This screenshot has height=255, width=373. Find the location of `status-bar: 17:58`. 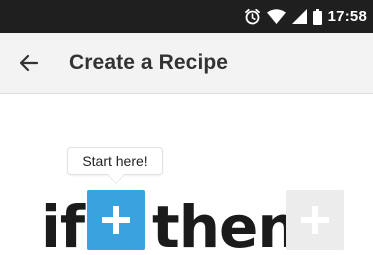

status-bar: 17:58 is located at coordinates (186, 16).